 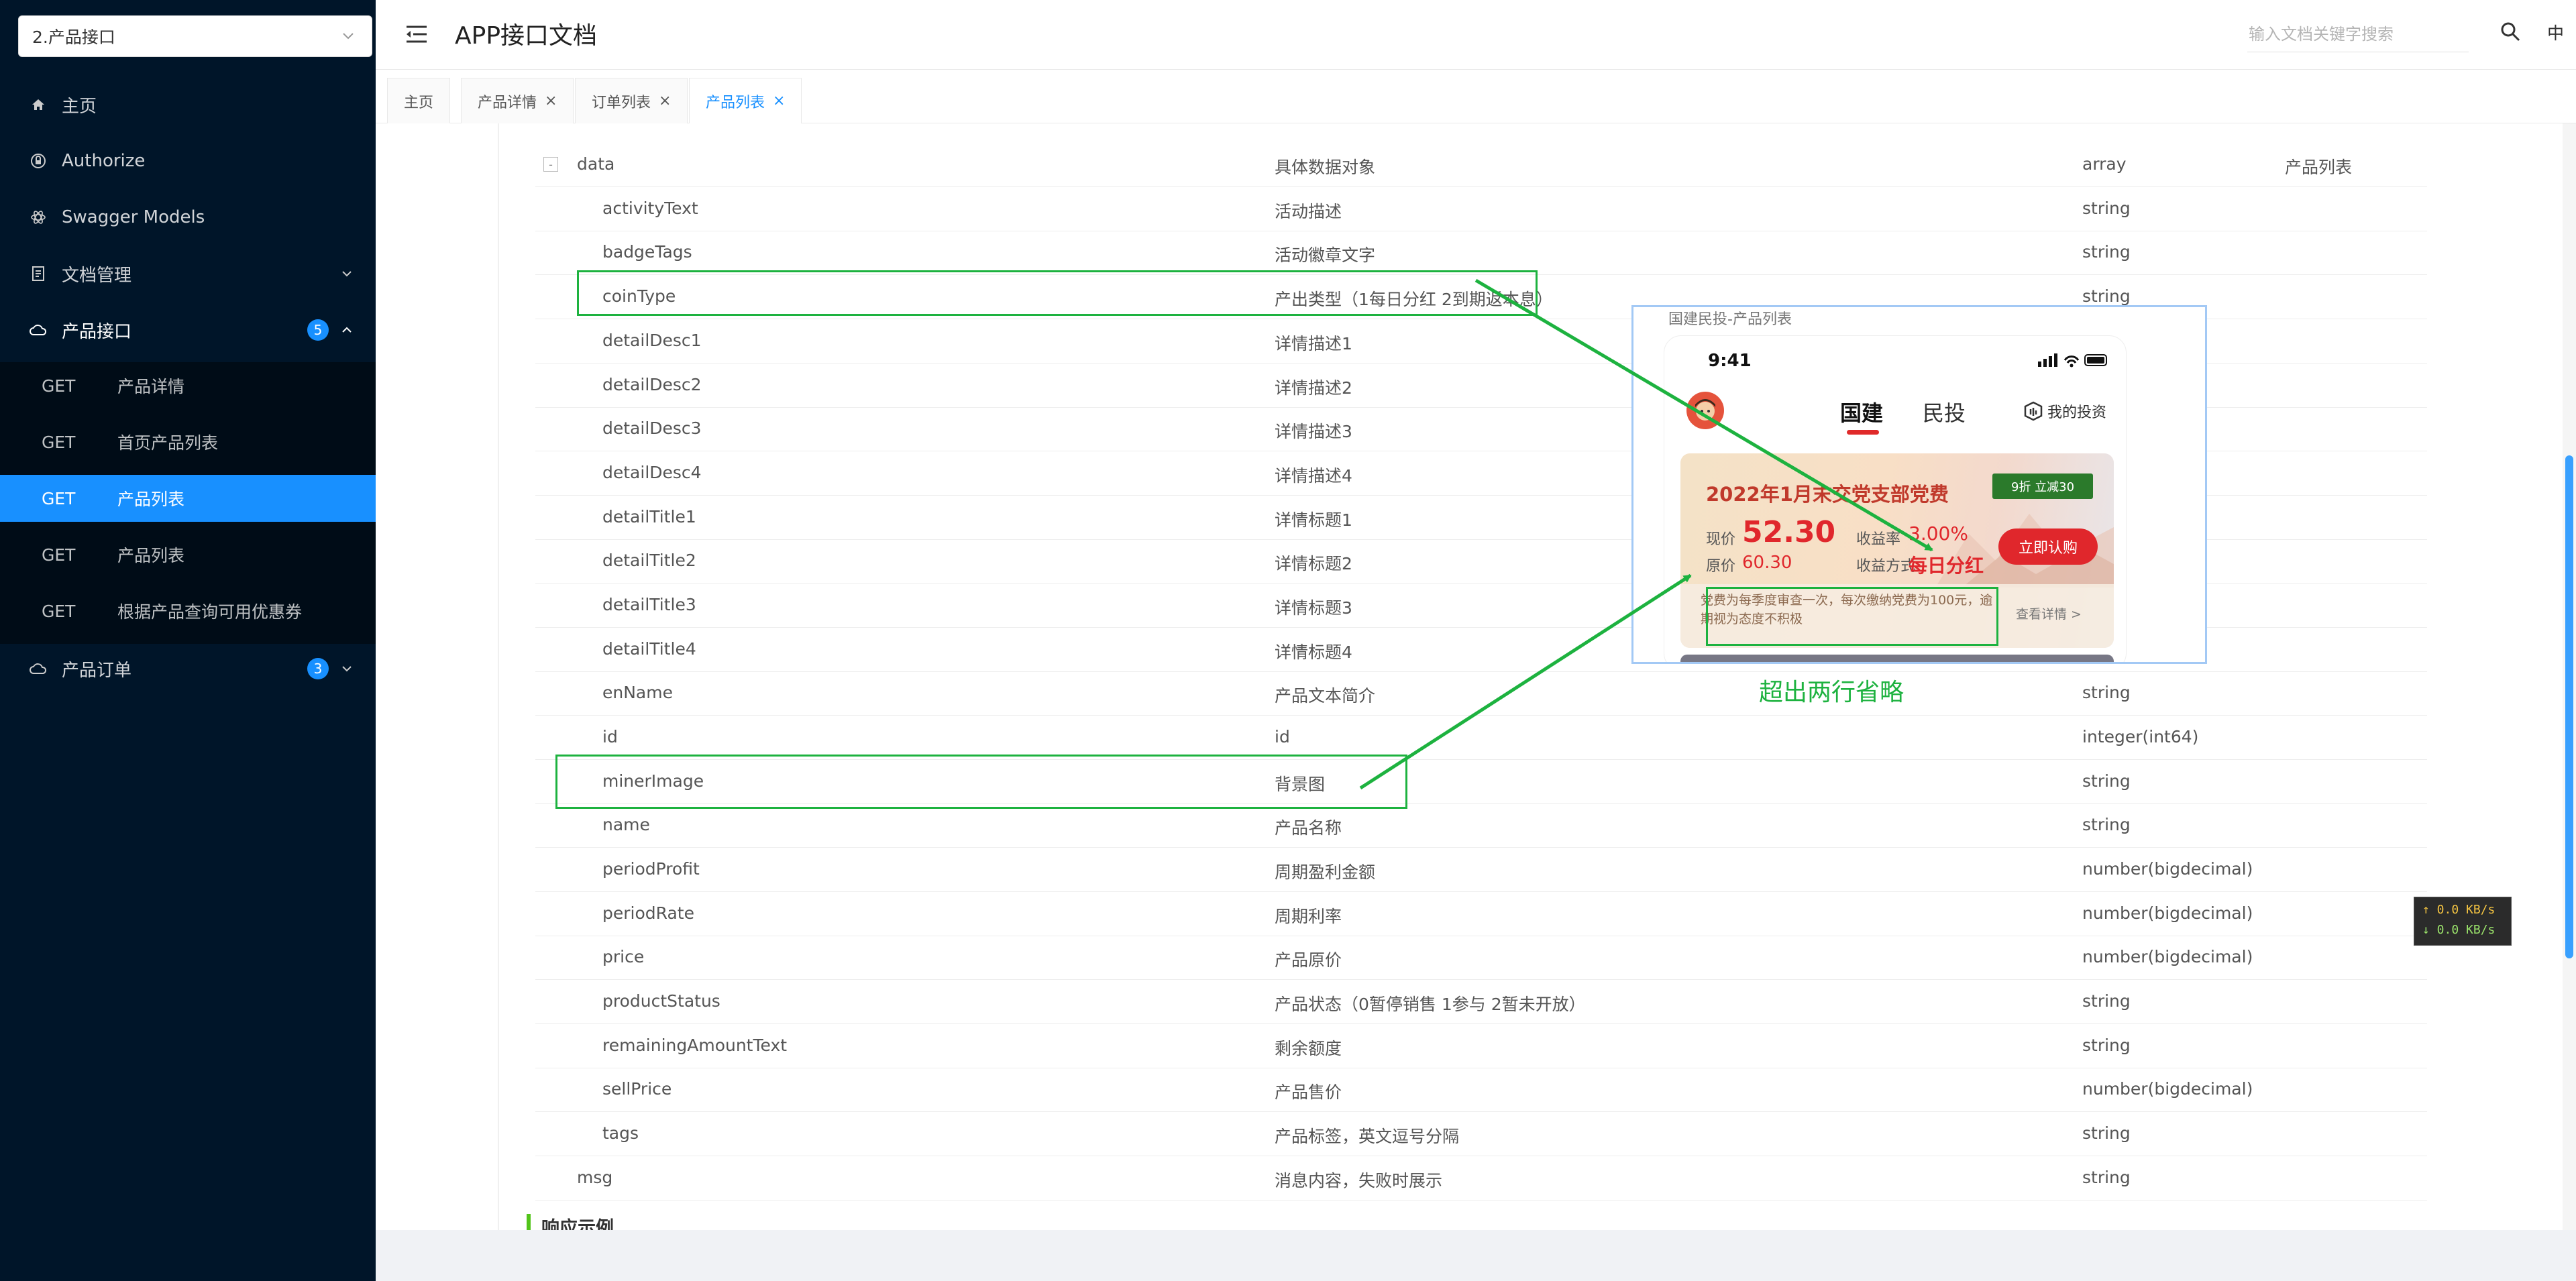 What do you see at coordinates (1308, 828) in the screenshot?
I see `param-desc: 产品名称` at bounding box center [1308, 828].